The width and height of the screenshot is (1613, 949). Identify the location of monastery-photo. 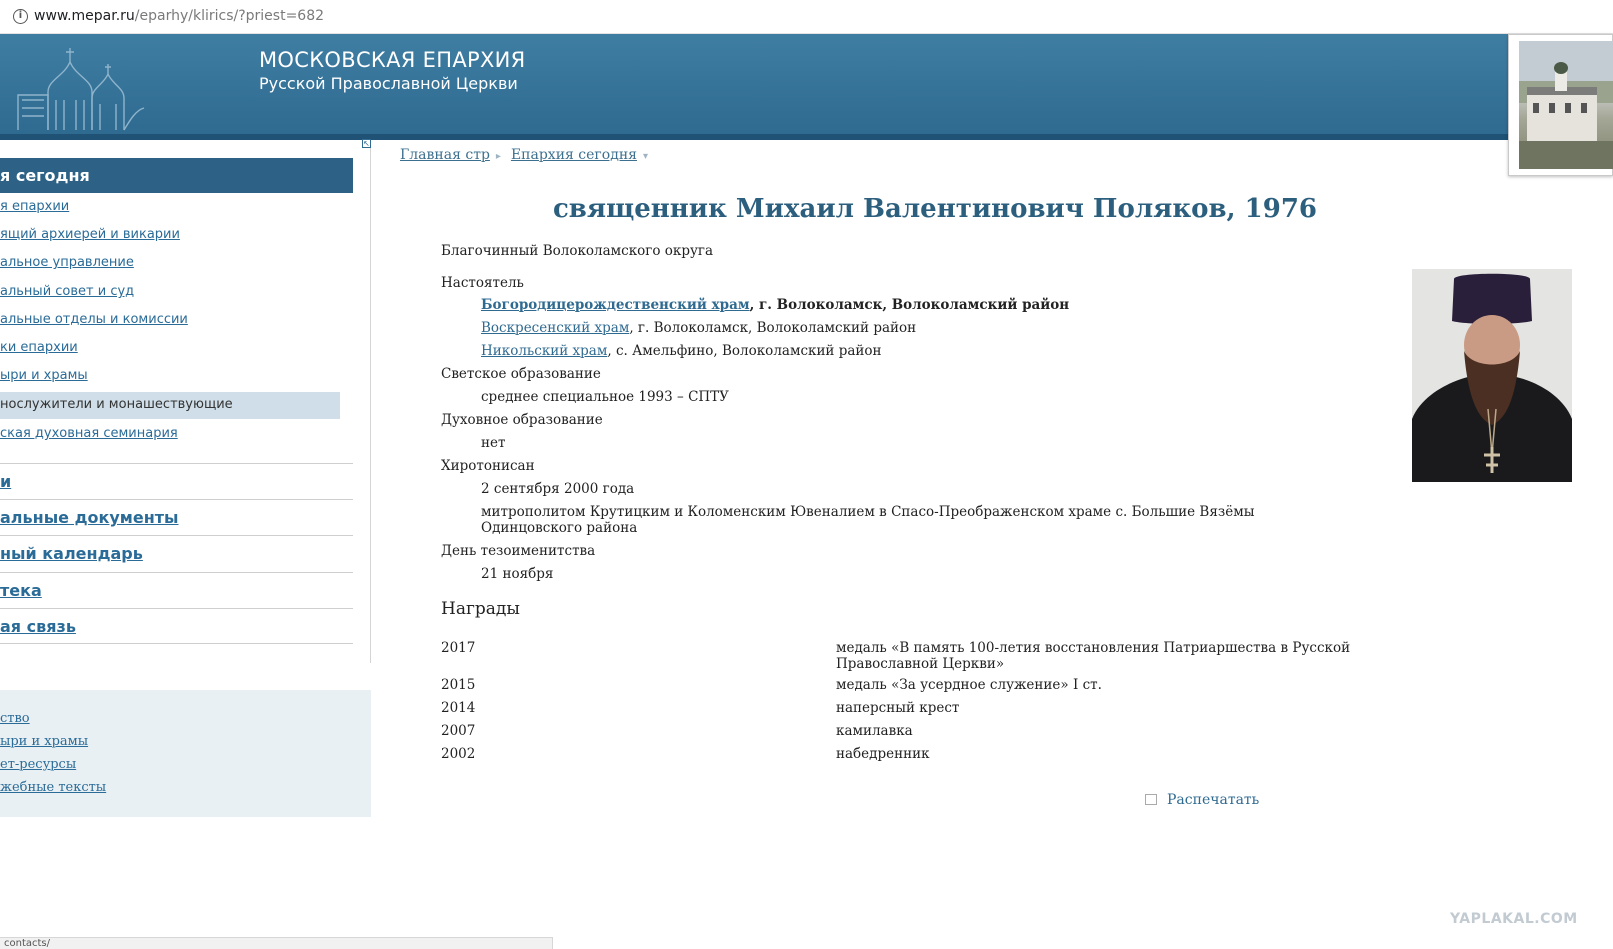
(1560, 105).